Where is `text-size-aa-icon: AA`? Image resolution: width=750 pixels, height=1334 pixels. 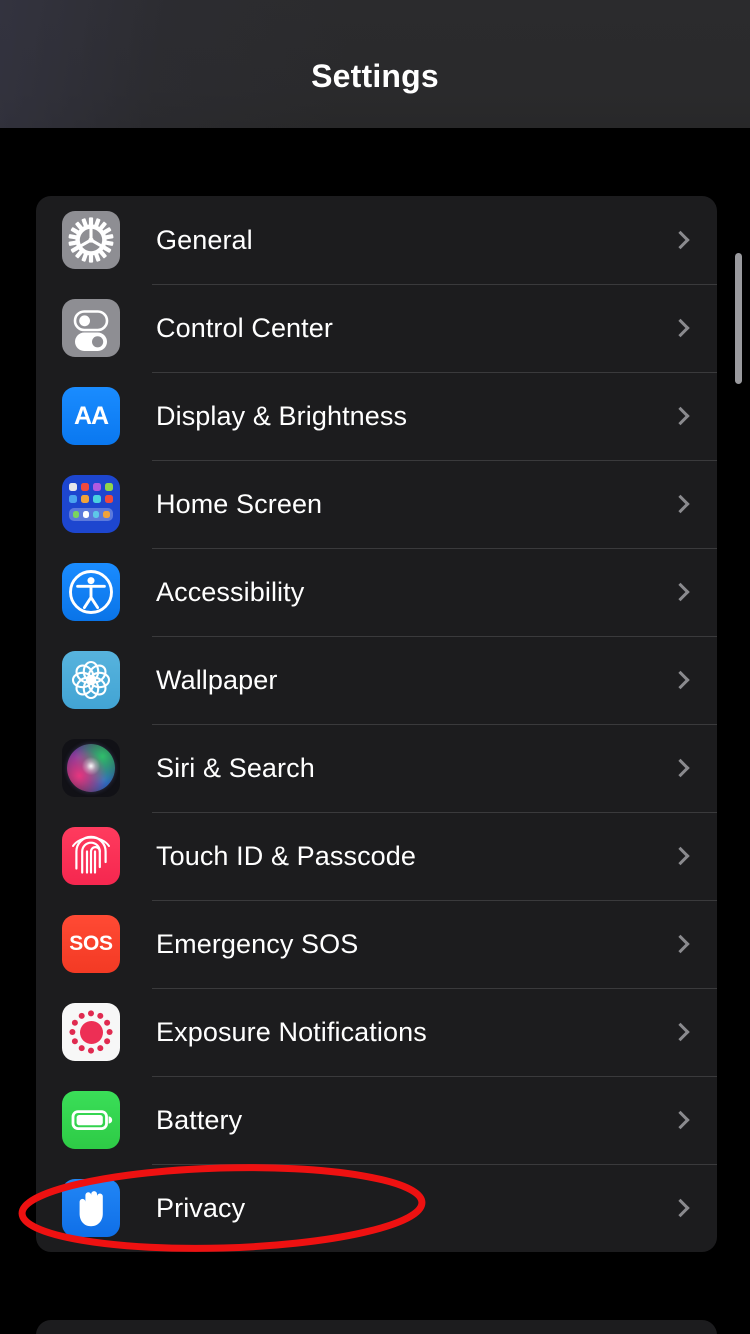 text-size-aa-icon: AA is located at coordinates (91, 416).